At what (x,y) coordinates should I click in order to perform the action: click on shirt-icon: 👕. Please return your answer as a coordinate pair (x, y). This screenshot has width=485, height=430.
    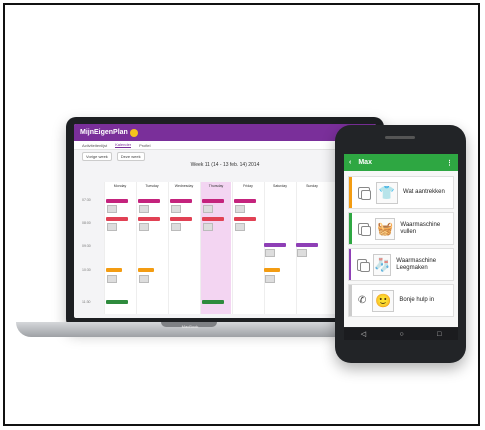
    Looking at the image, I should click on (387, 192).